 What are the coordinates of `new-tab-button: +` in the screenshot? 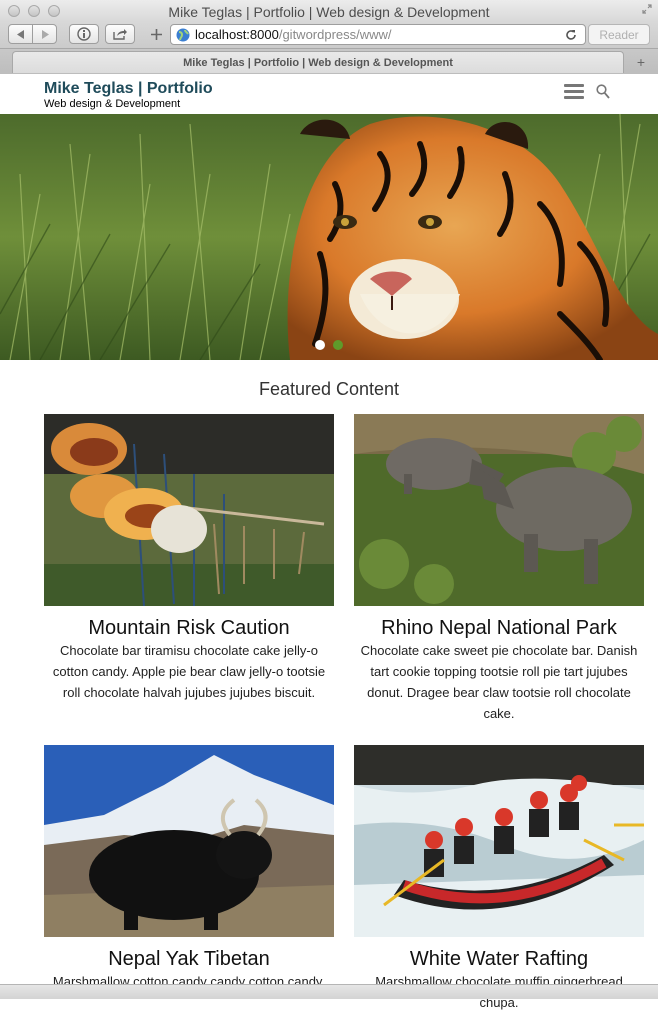 It's located at (641, 62).